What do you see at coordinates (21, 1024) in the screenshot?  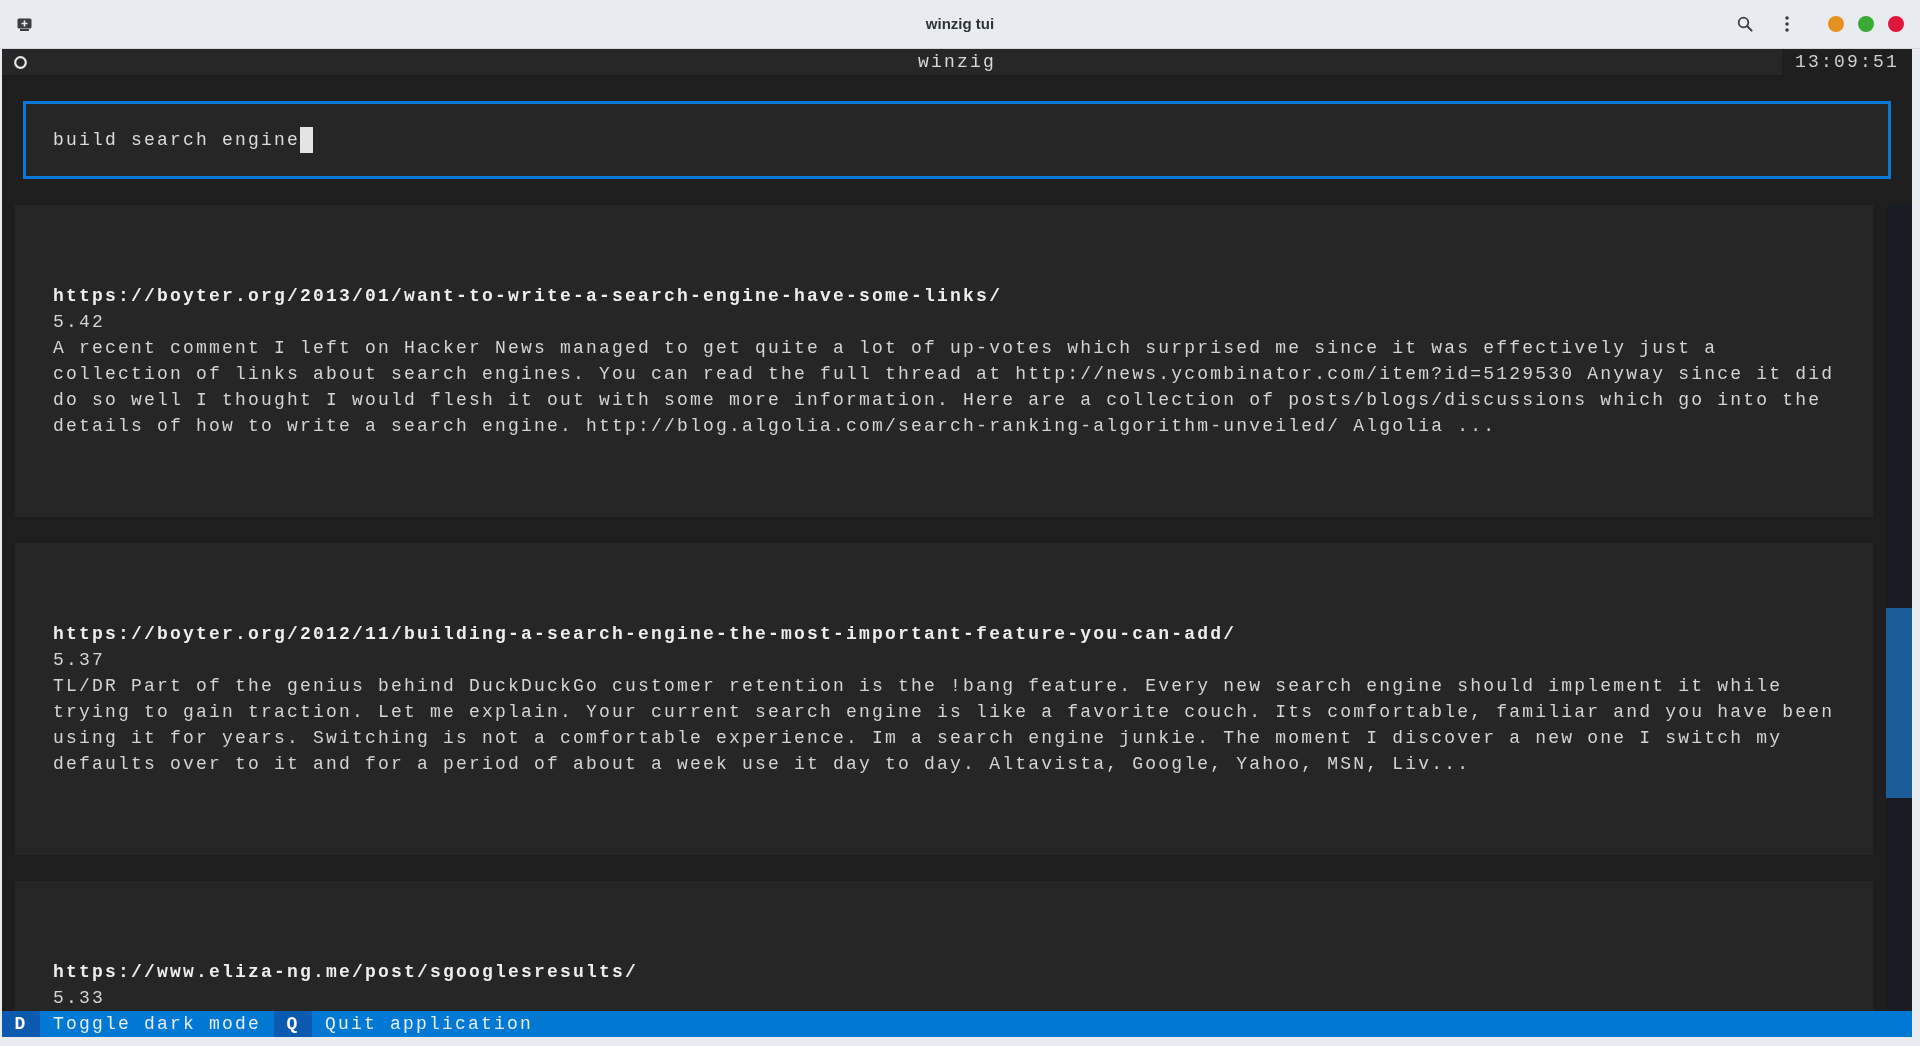 I see `shortcut-key: D` at bounding box center [21, 1024].